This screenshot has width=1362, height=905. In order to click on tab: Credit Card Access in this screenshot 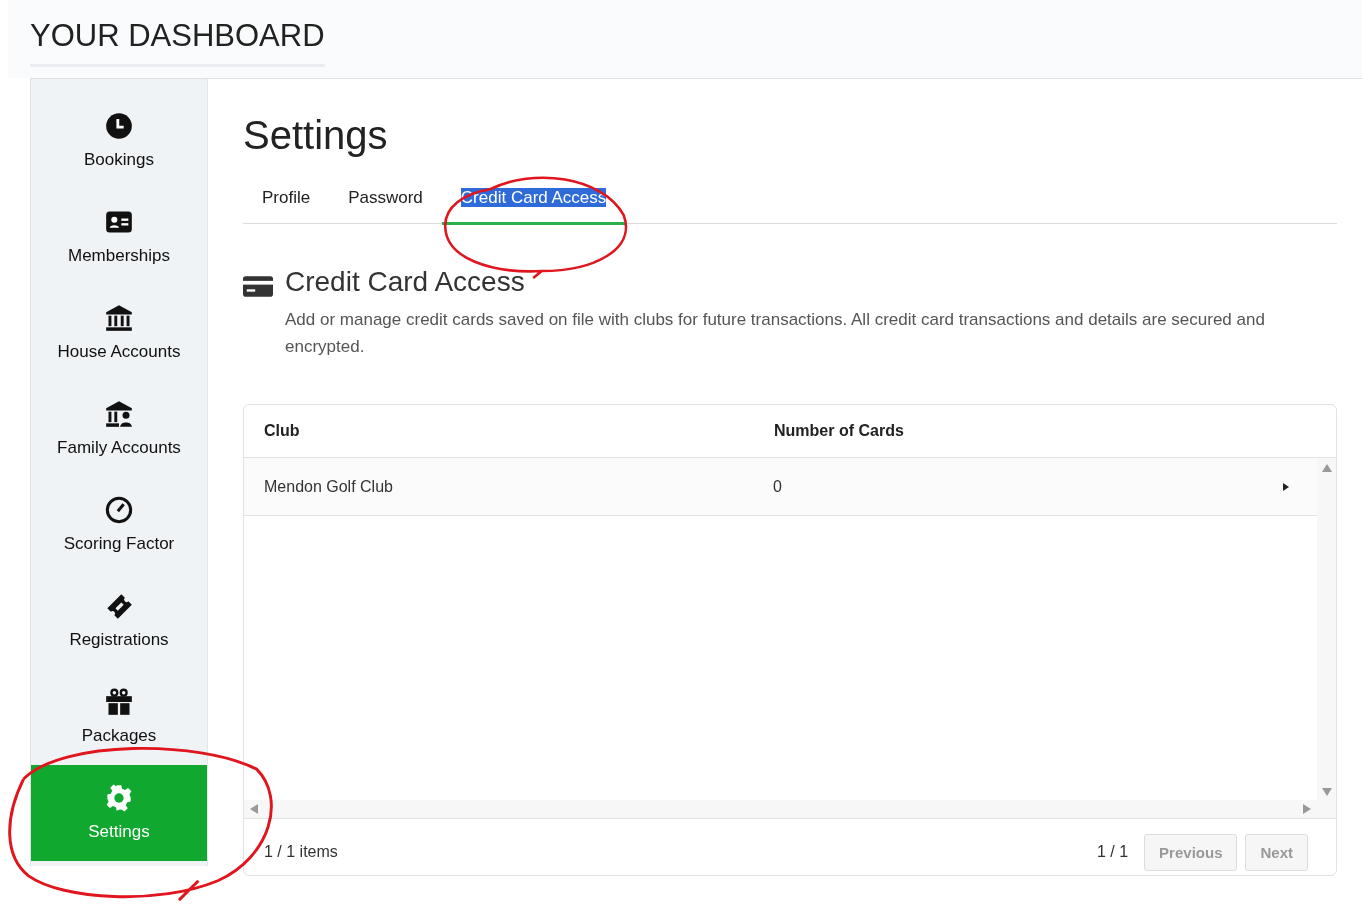, I will do `click(533, 202)`.